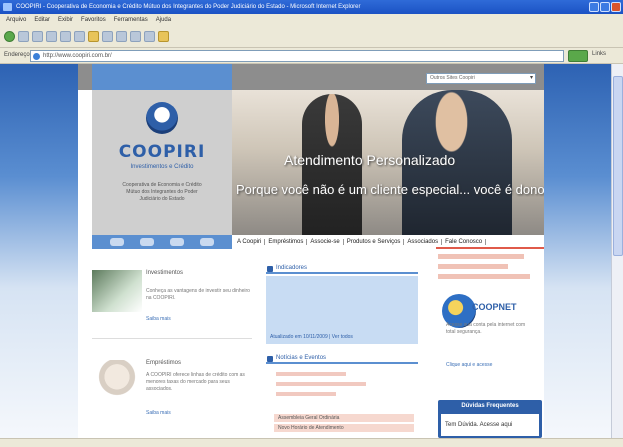  I want to click on status-bar, so click(311, 442).